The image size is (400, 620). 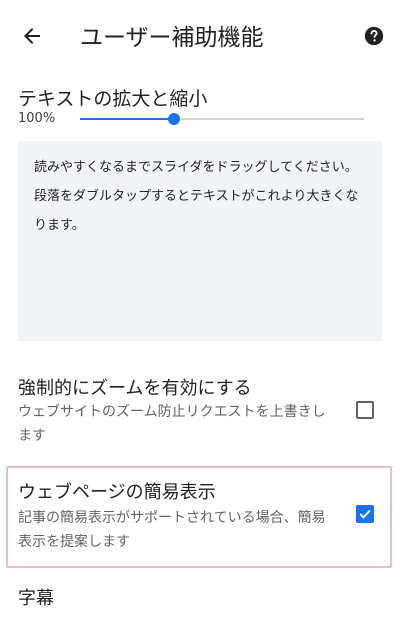 I want to click on back-button, so click(x=32, y=38).